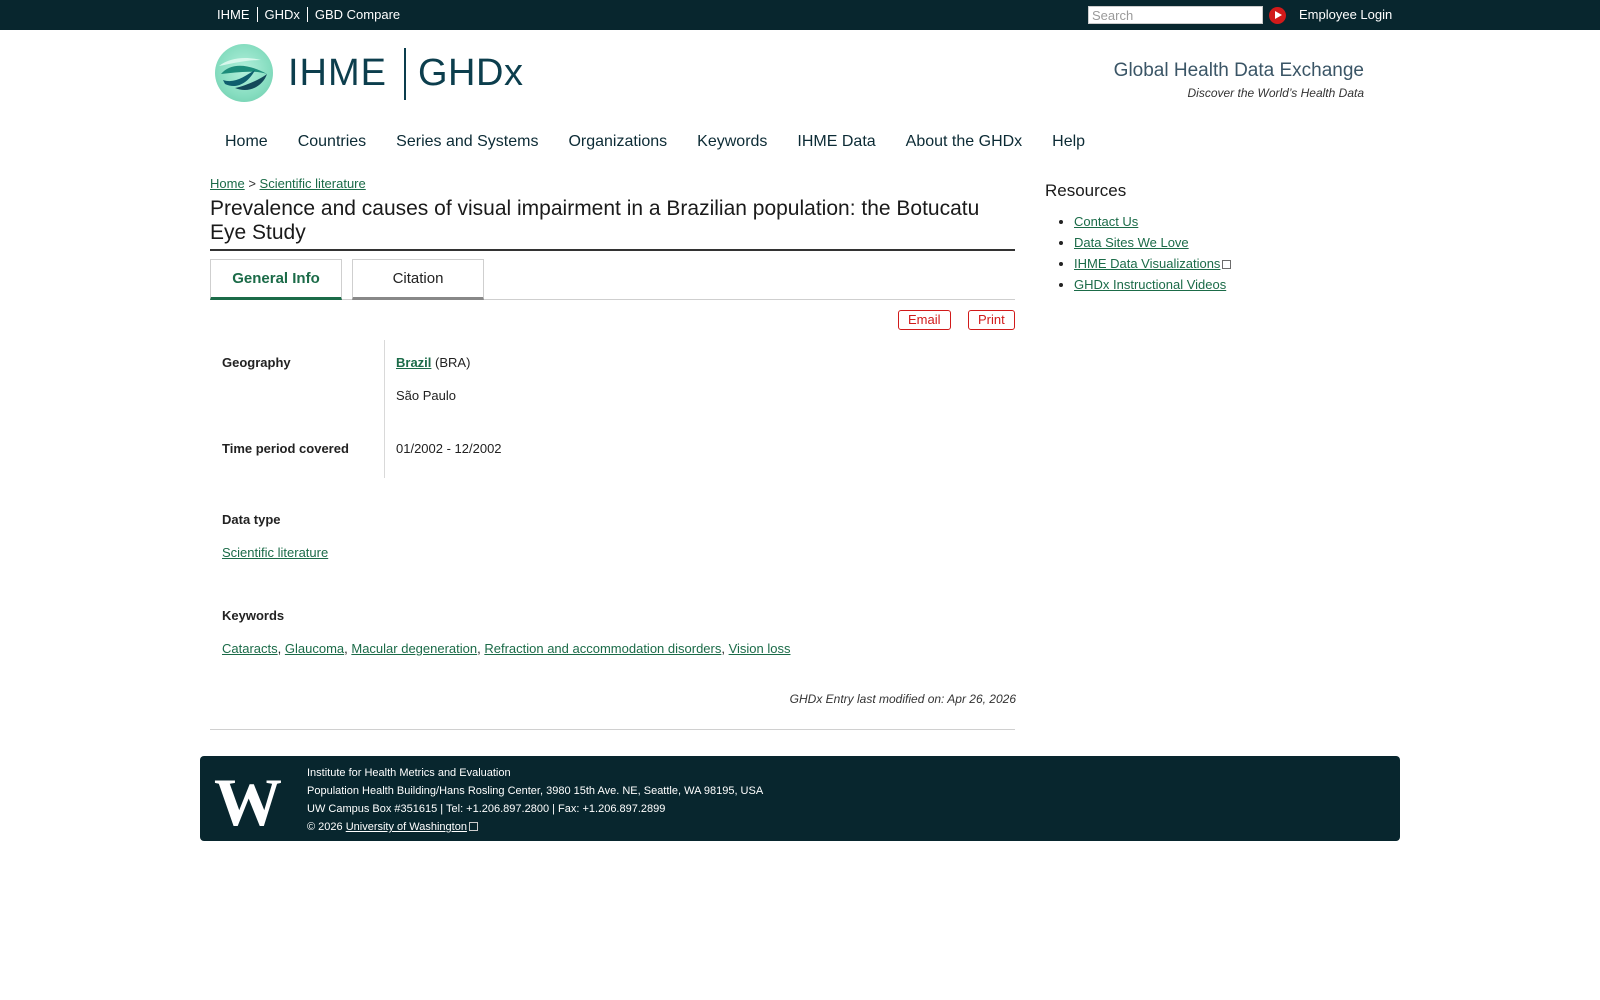 This screenshot has height=1000, width=1600. What do you see at coordinates (732, 142) in the screenshot?
I see `nav-keywords: Keywords` at bounding box center [732, 142].